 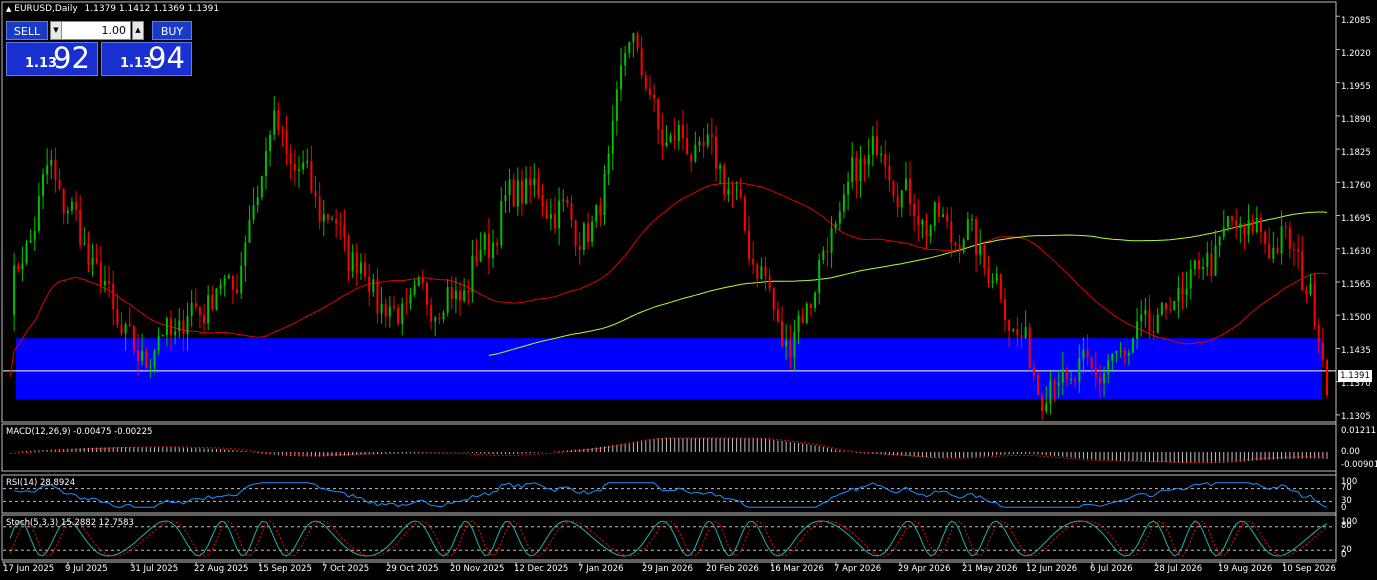 What do you see at coordinates (70, 523) in the screenshot?
I see `stoch-label: Stoch(5,3,3) 15.2882 12.7583` at bounding box center [70, 523].